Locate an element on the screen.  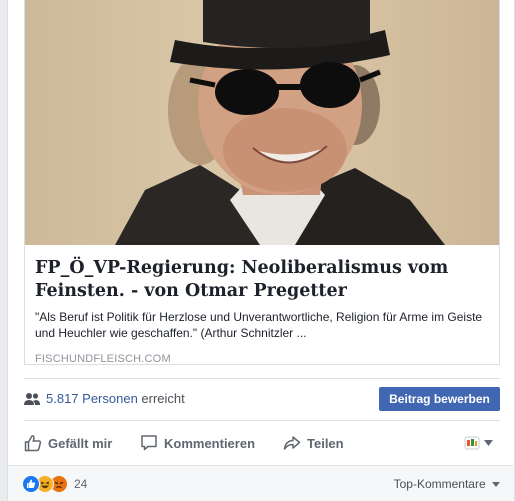
share-icon is located at coordinates (292, 443).